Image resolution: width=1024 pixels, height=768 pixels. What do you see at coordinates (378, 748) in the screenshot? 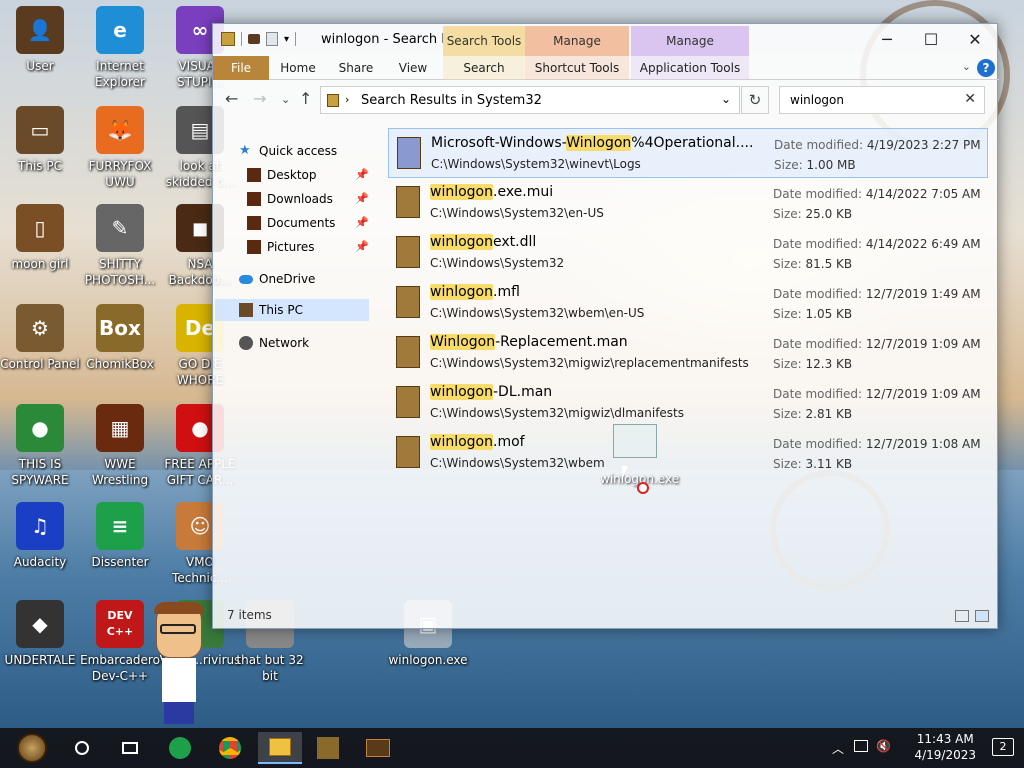
I see `taskbar-app` at bounding box center [378, 748].